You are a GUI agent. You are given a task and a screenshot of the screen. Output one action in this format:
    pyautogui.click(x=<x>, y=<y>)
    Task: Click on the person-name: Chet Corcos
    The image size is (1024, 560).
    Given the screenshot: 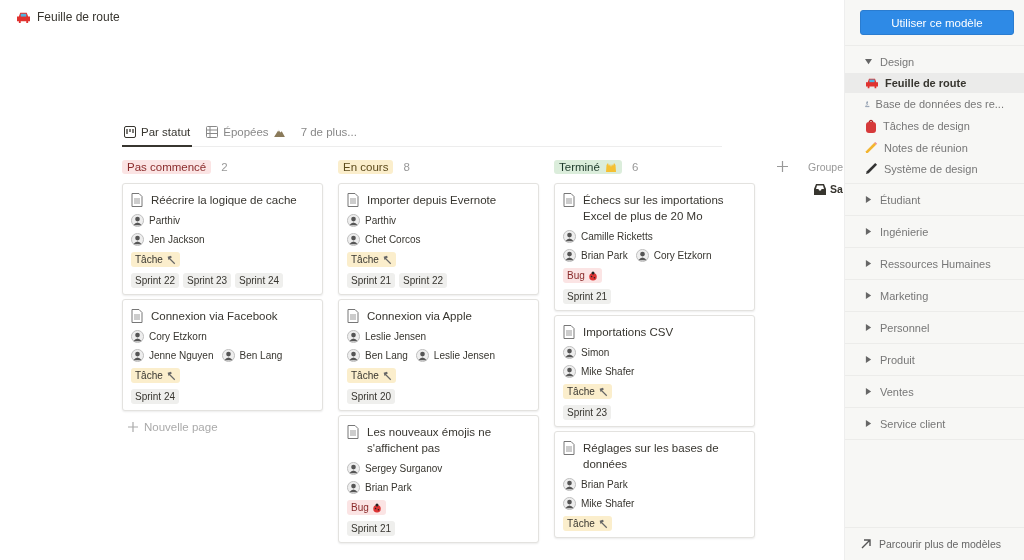 What is the action you would take?
    pyautogui.click(x=393, y=239)
    